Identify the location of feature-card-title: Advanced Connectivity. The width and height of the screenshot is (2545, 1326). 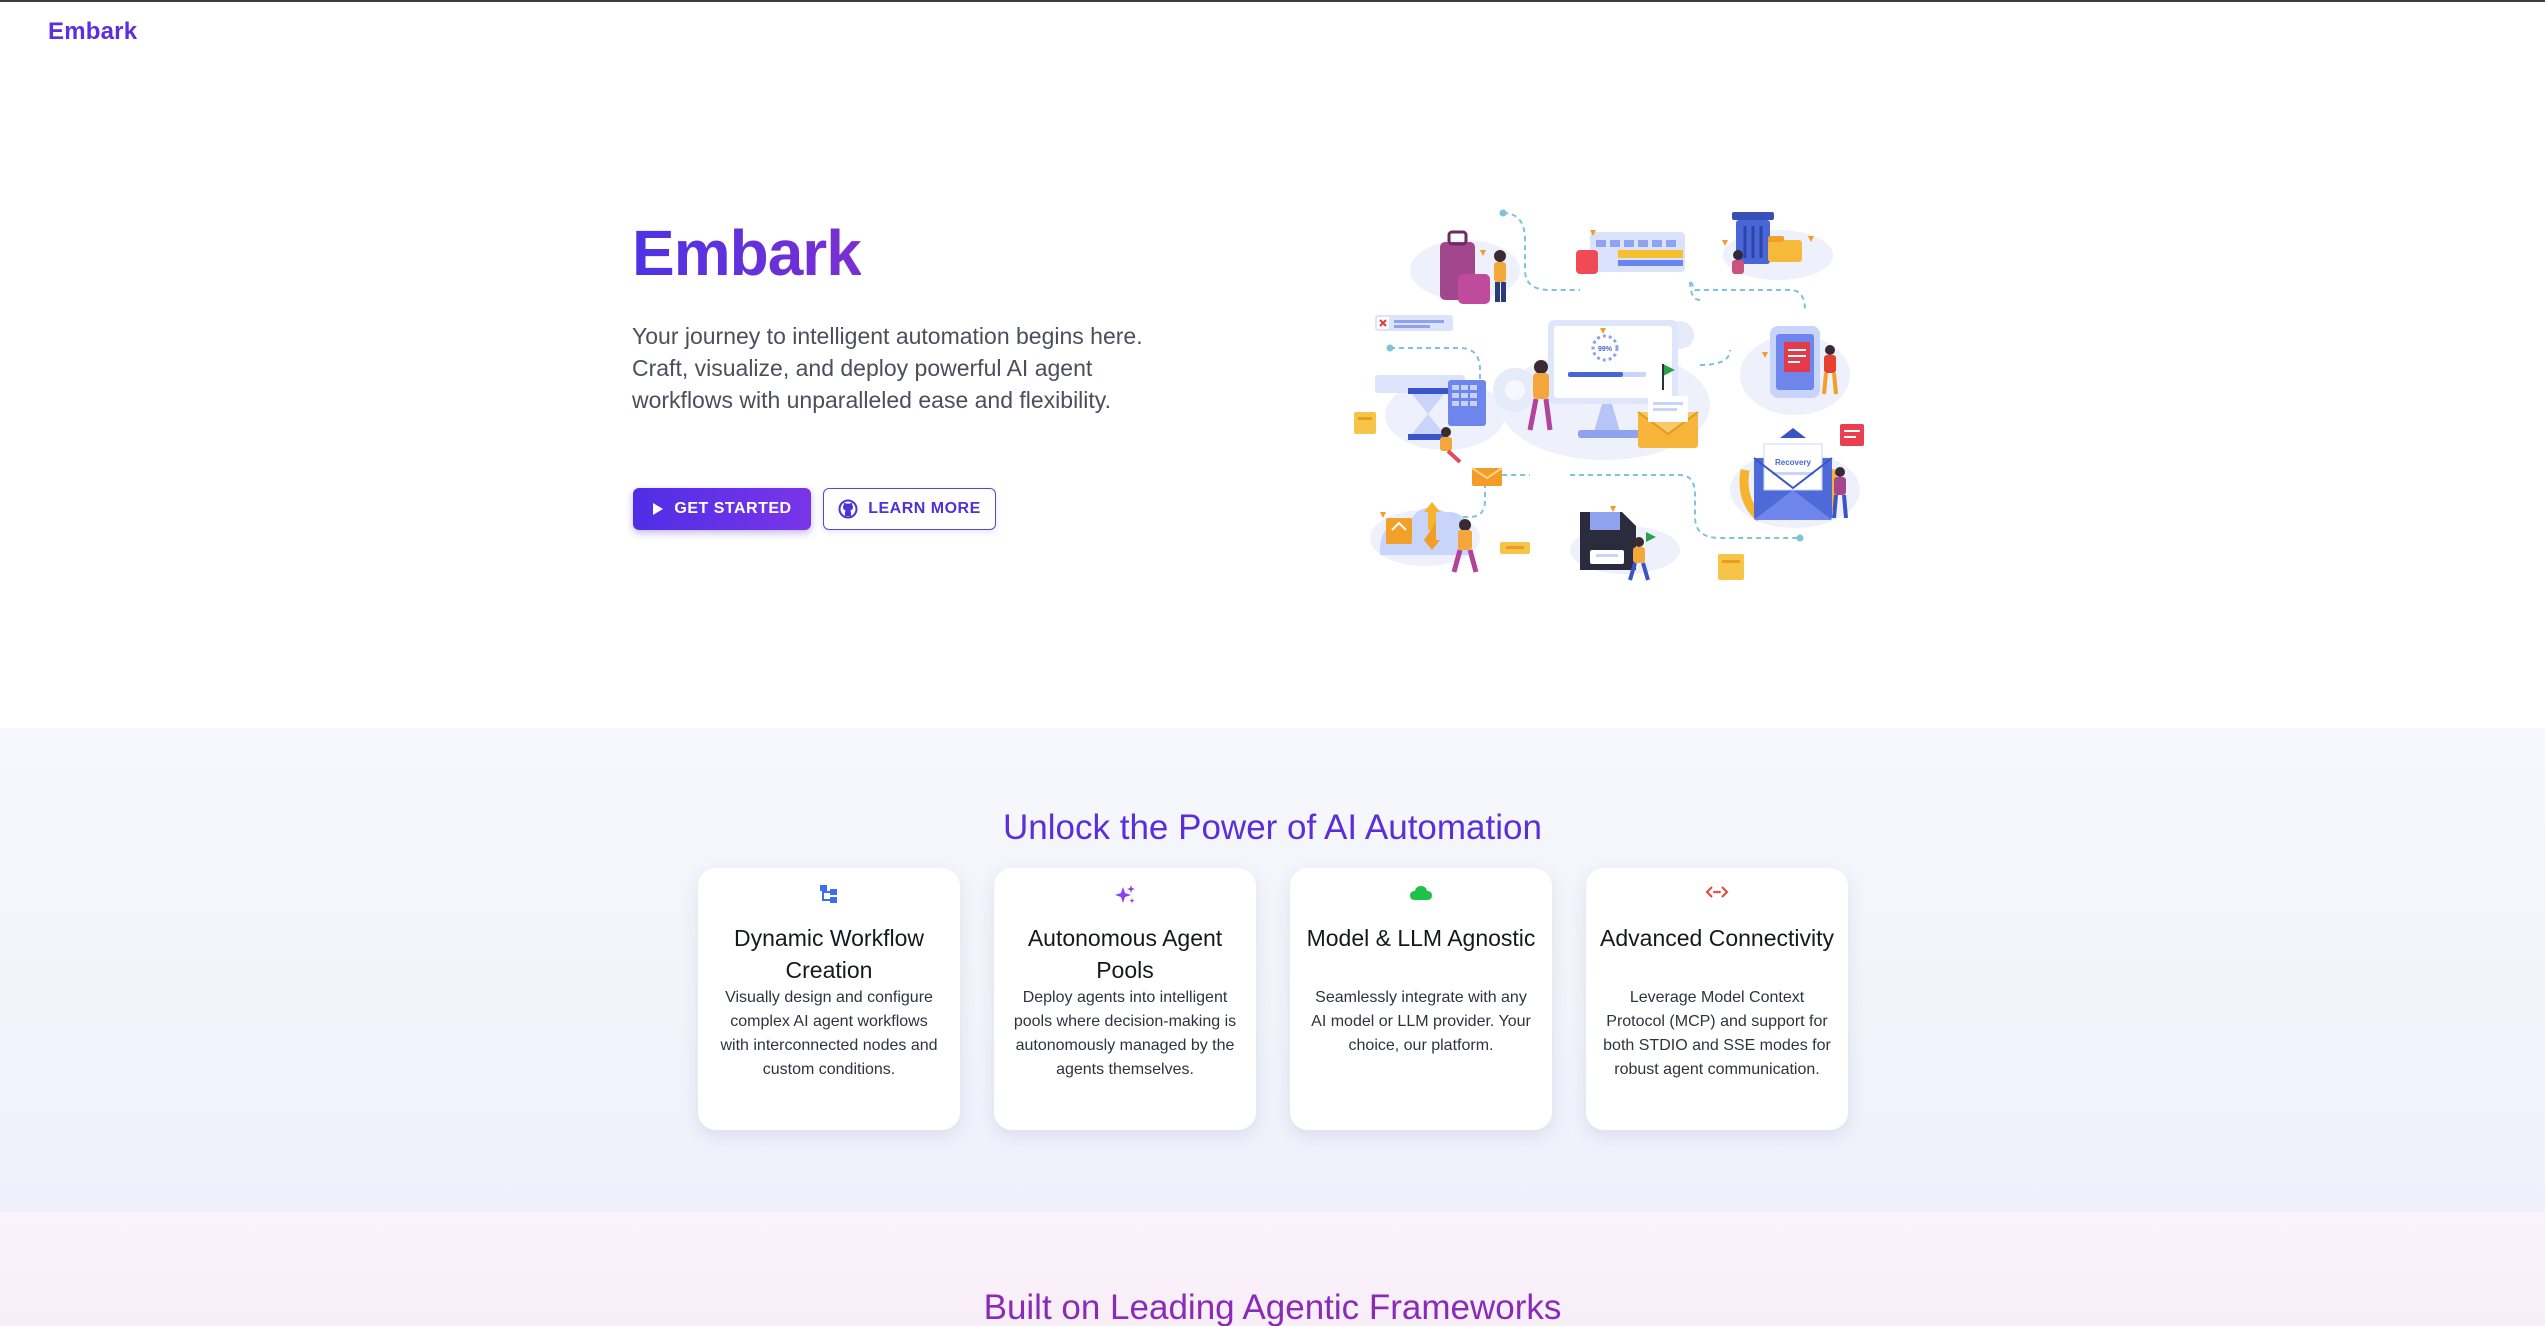
(1717, 938).